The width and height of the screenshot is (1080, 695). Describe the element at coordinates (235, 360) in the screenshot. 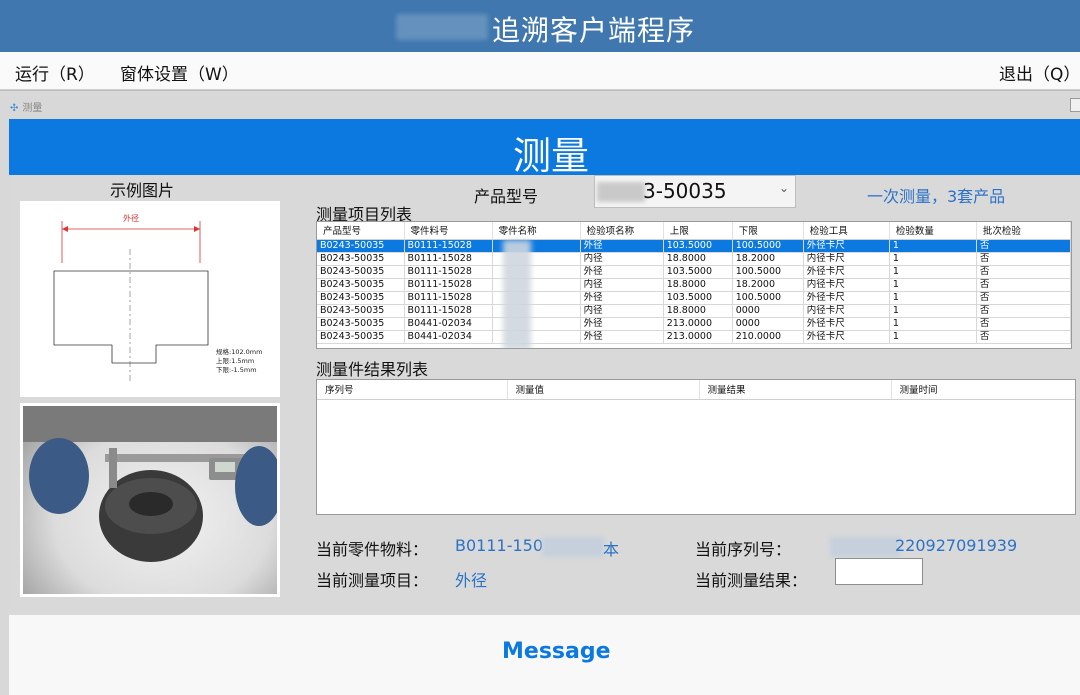

I see `drawing-upper: 上限:1.5mm` at that location.